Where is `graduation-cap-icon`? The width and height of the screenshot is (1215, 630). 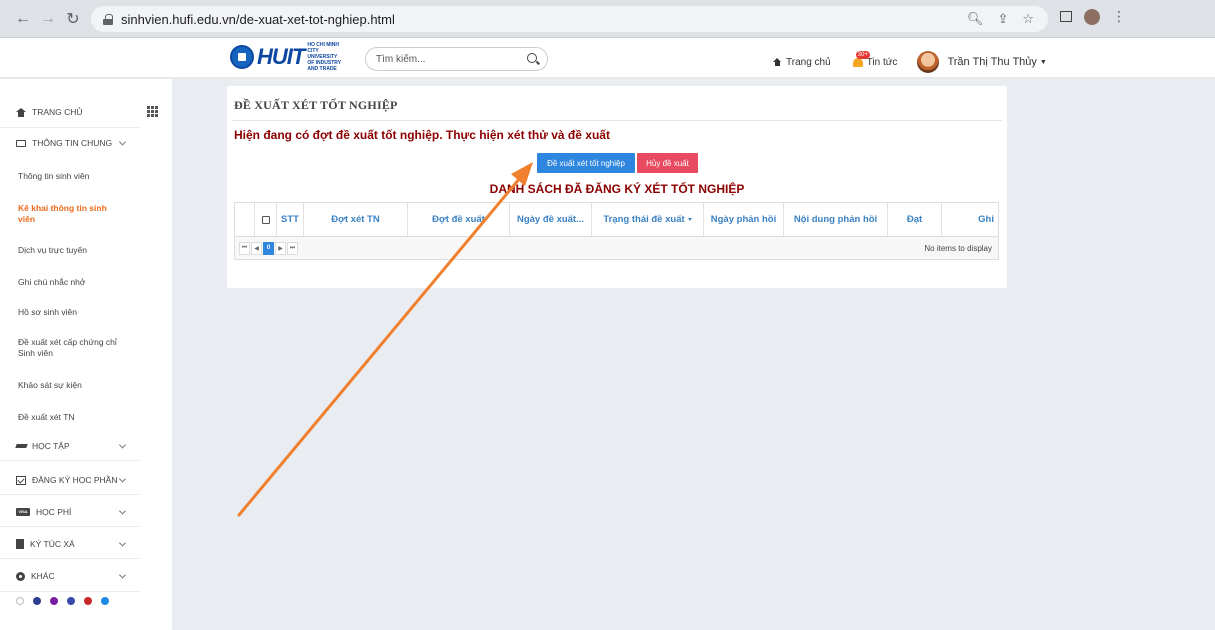
graduation-cap-icon is located at coordinates (21, 446).